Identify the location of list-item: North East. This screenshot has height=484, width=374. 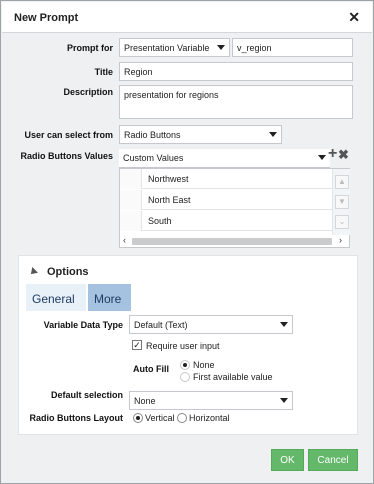
(226, 200).